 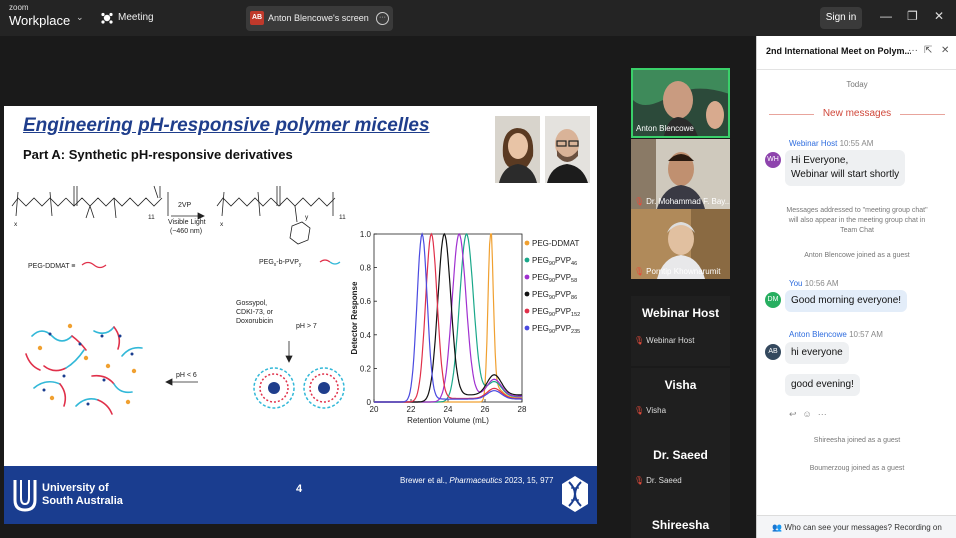 What do you see at coordinates (857, 255) in the screenshot?
I see `system-notice-joined: Anton Blencowe joined as a guest` at bounding box center [857, 255].